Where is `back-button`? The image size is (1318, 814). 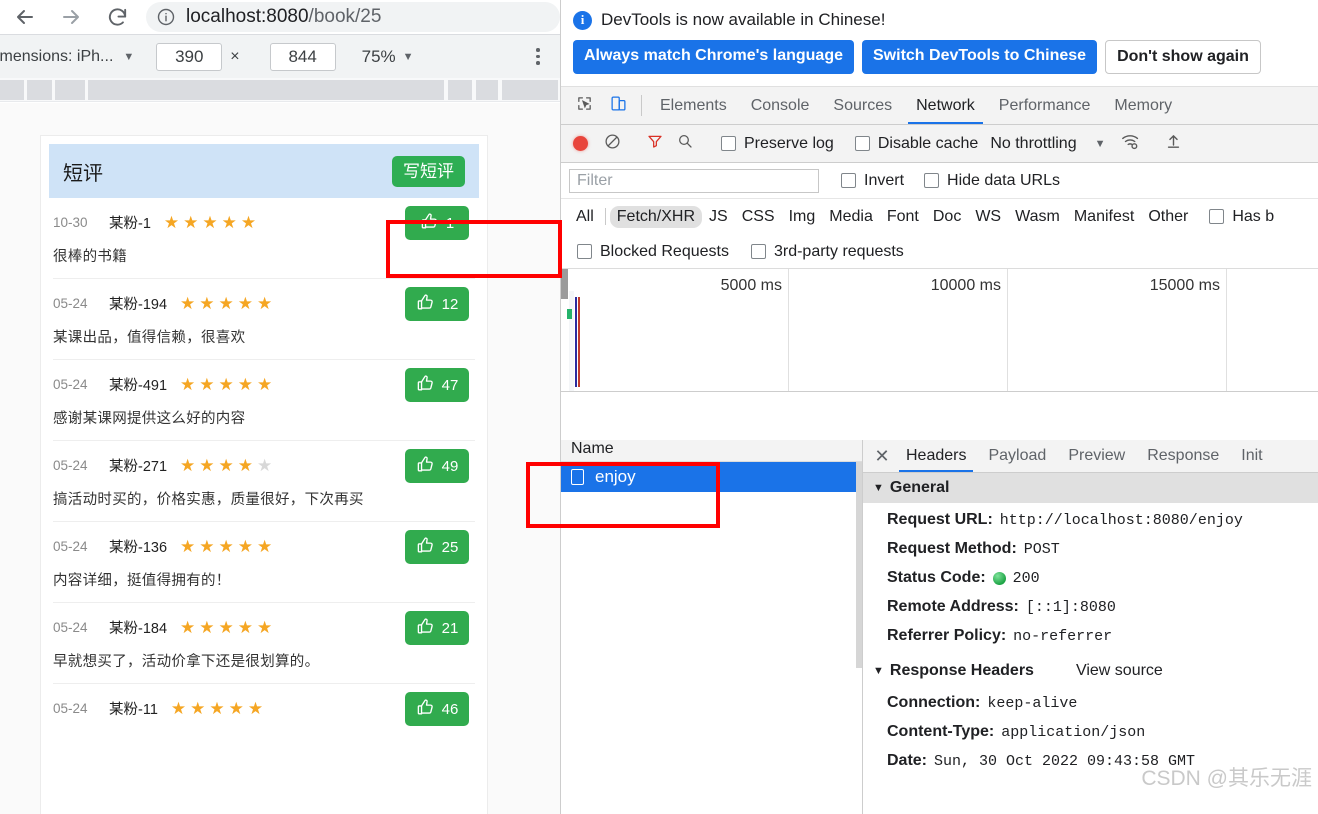 back-button is located at coordinates (25, 17).